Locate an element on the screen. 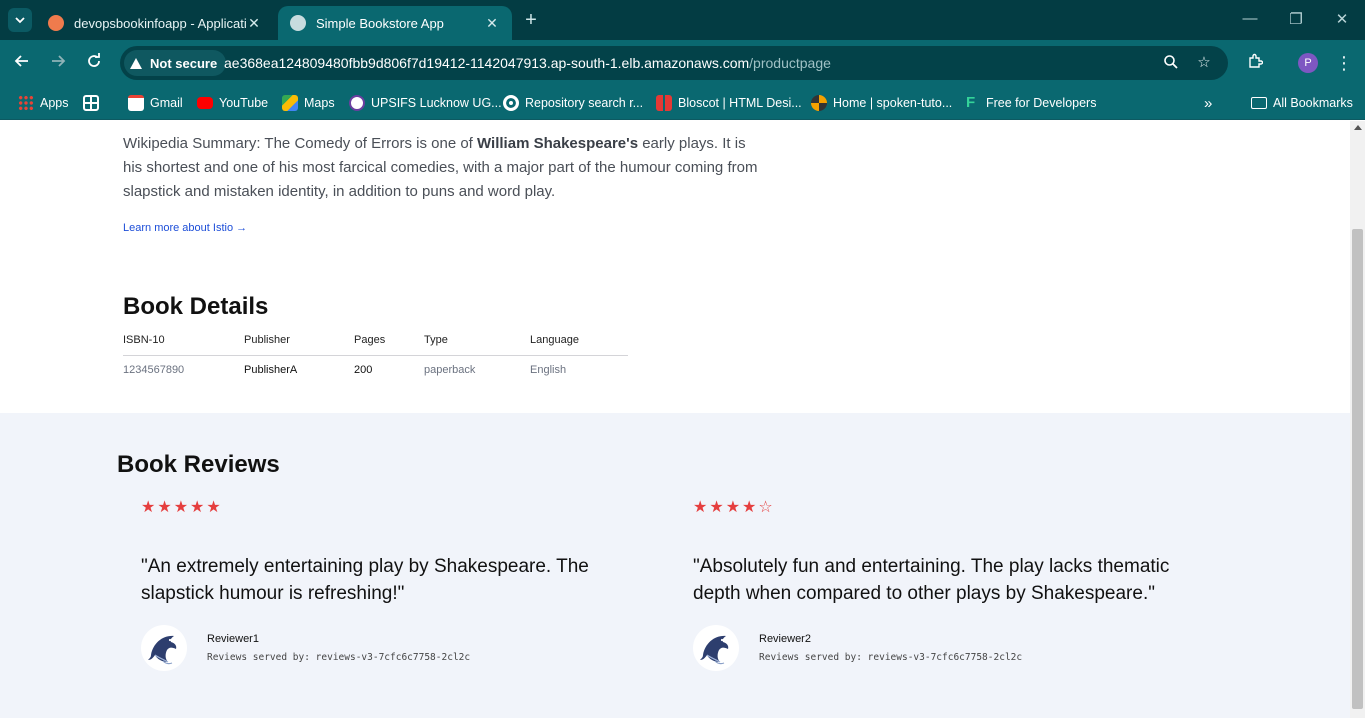  close-window-button: ✕ is located at coordinates (1342, 19).